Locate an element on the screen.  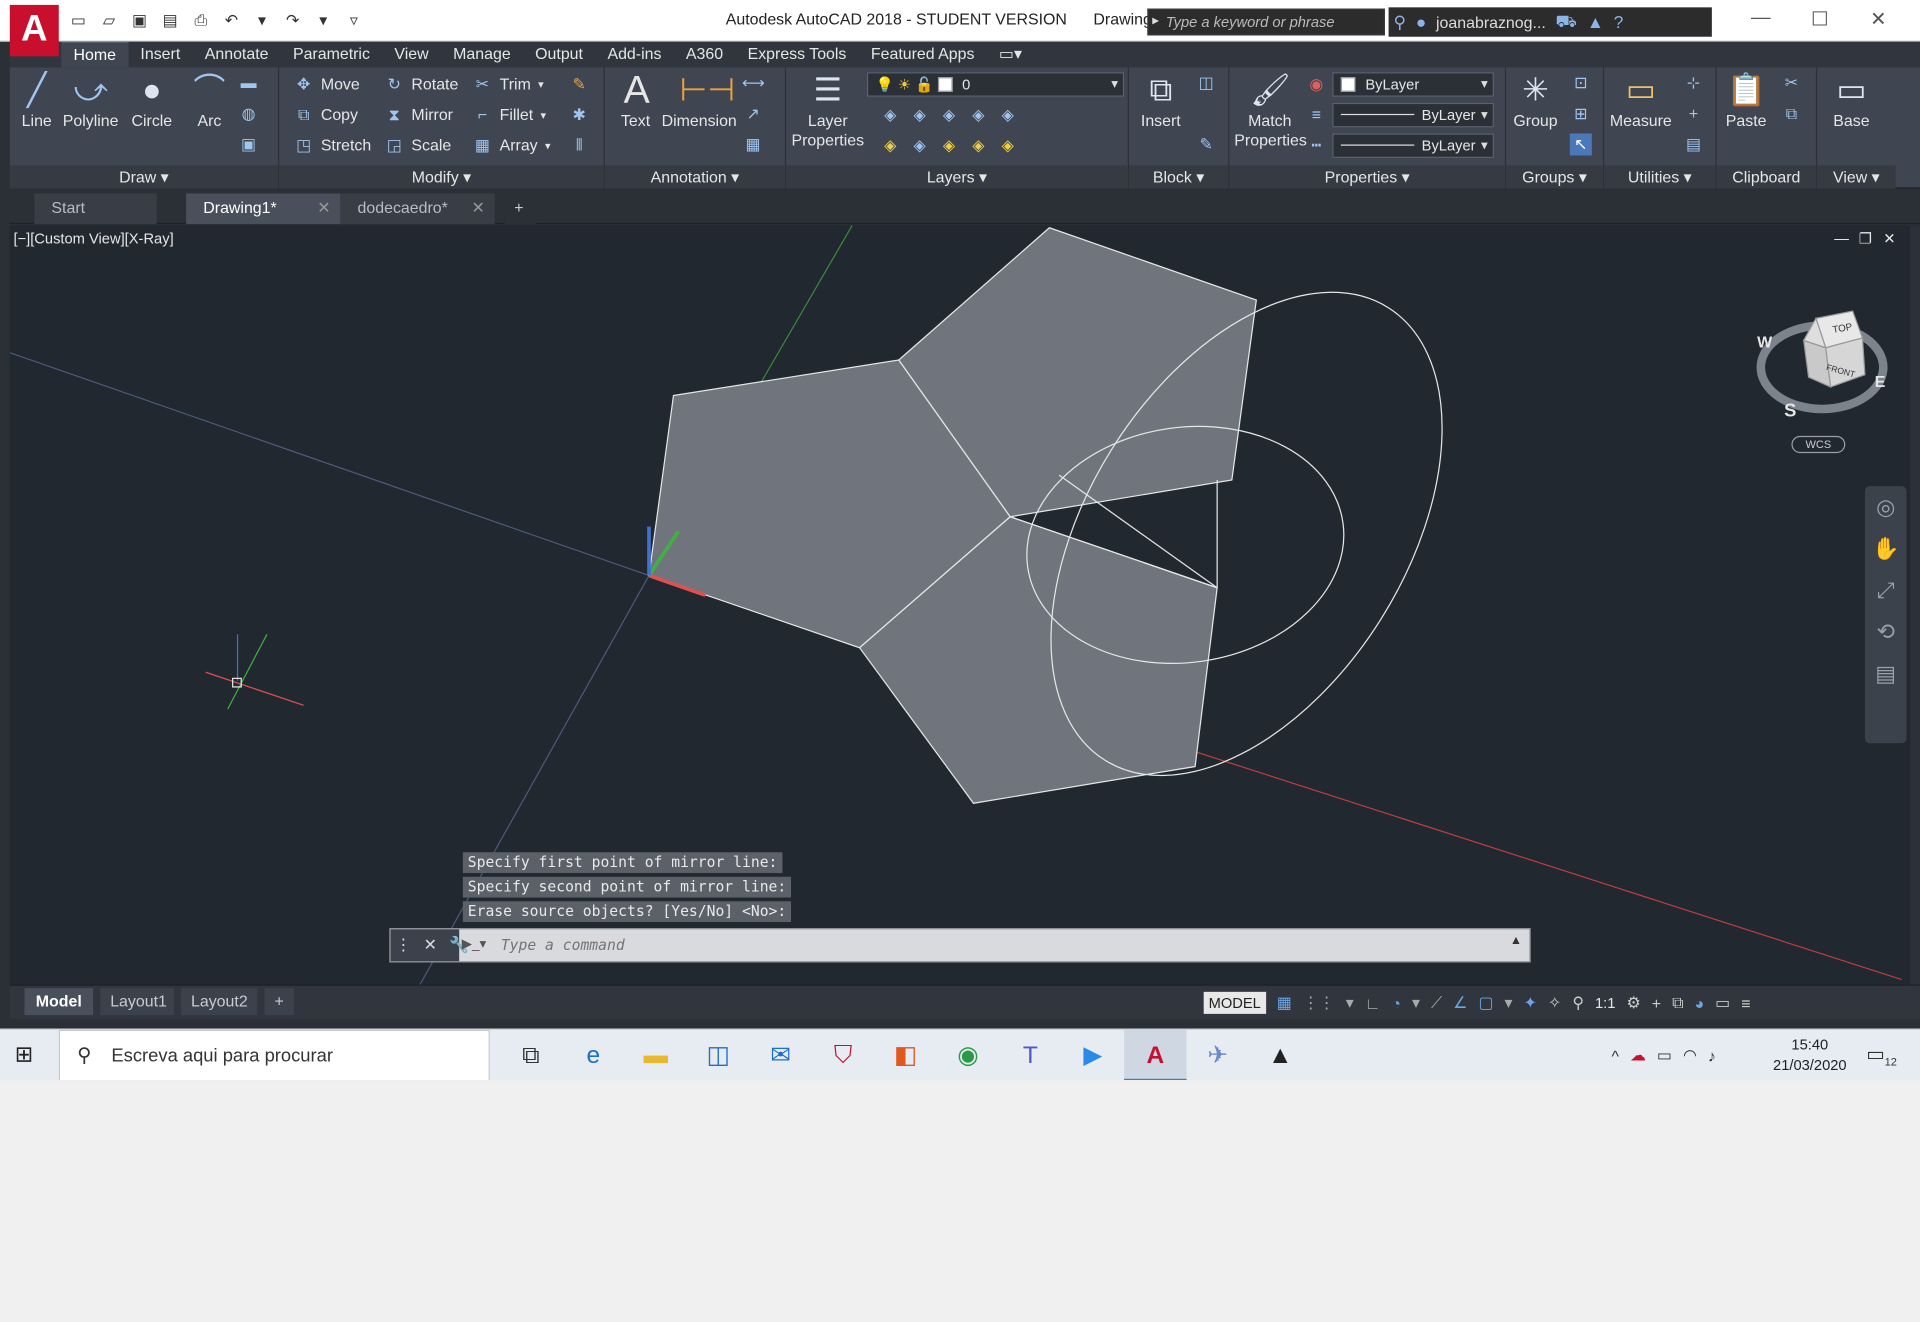
boundary-icon: ▣ is located at coordinates (249, 144).